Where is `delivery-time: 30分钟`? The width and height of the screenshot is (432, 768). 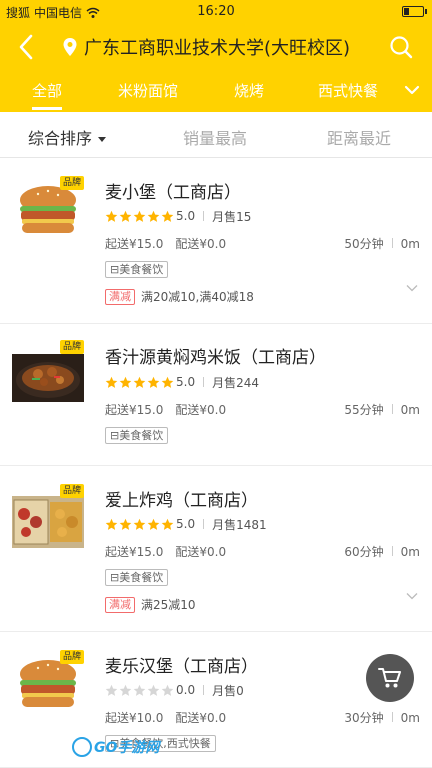 delivery-time: 30分钟 is located at coordinates (364, 718).